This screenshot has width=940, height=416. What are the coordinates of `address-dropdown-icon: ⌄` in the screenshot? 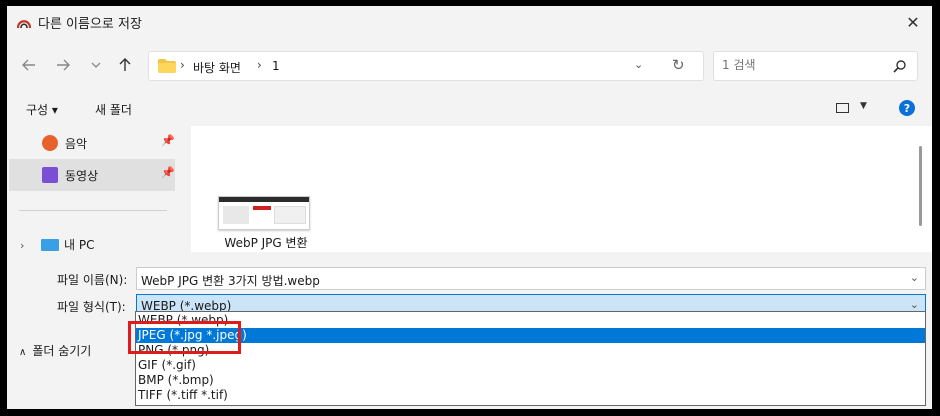 It's located at (638, 64).